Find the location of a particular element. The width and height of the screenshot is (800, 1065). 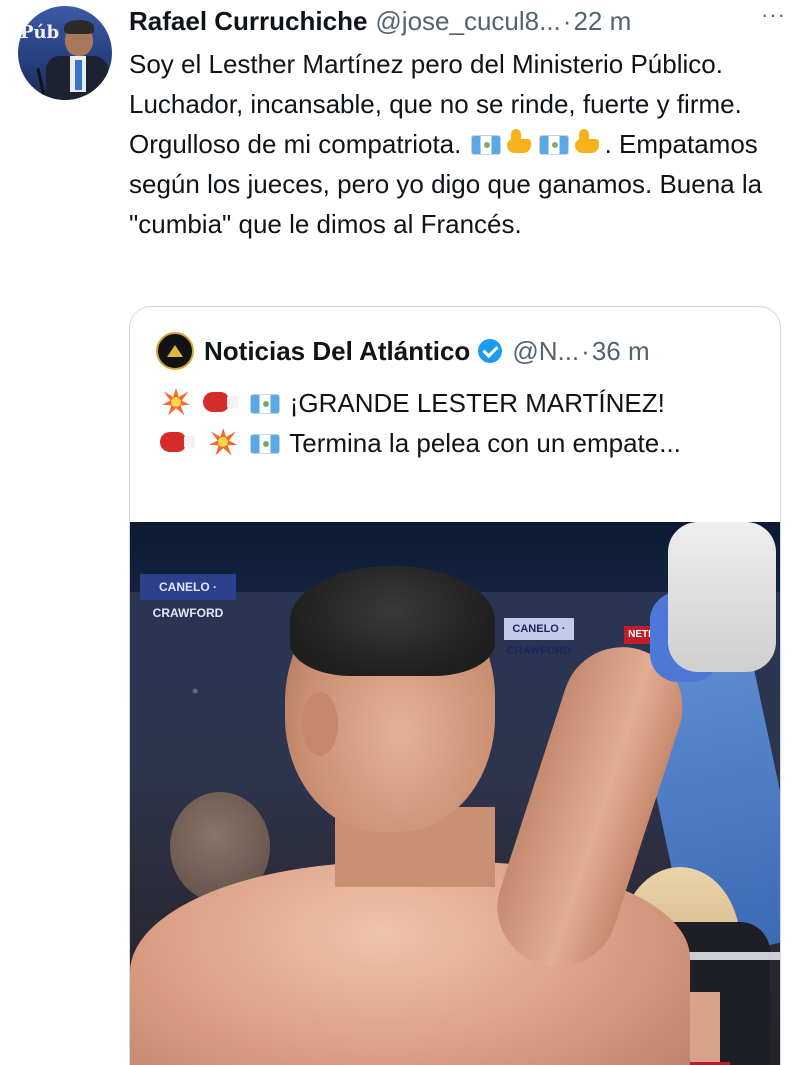

avatar-banner-text: Púb is located at coordinates (40, 32).